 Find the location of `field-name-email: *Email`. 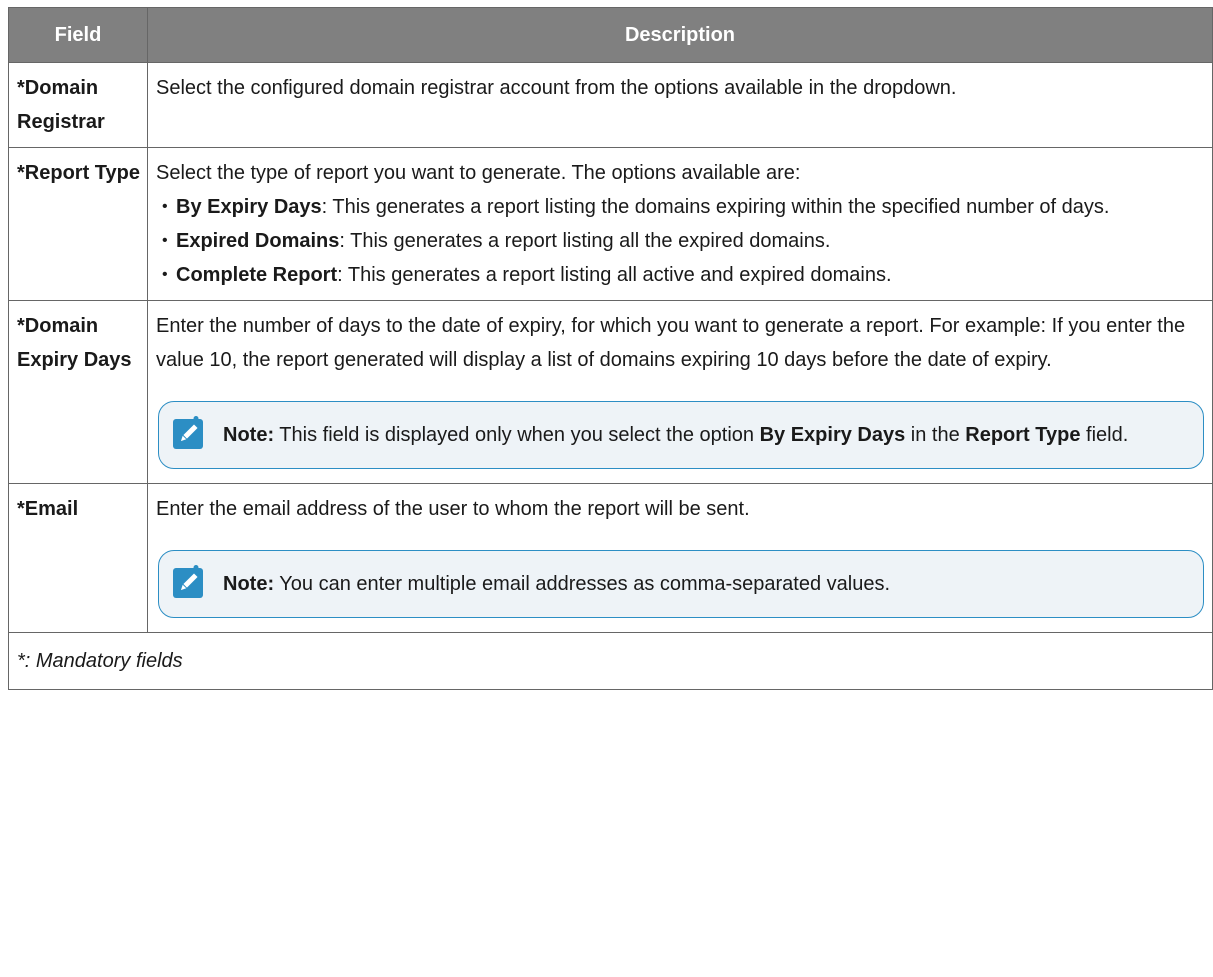

field-name-email: *Email is located at coordinates (78, 558).